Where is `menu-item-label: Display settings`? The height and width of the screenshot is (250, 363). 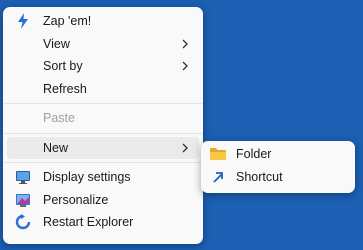
menu-item-label: Display settings is located at coordinates (87, 177).